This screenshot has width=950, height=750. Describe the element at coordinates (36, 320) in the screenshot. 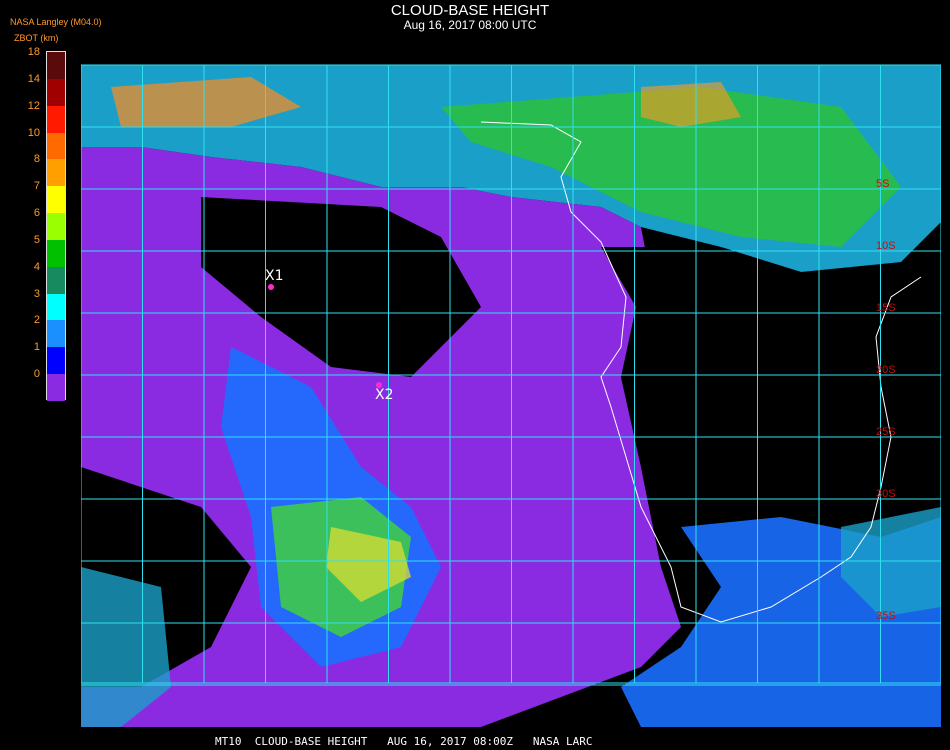

I see `legend-label: 2` at that location.